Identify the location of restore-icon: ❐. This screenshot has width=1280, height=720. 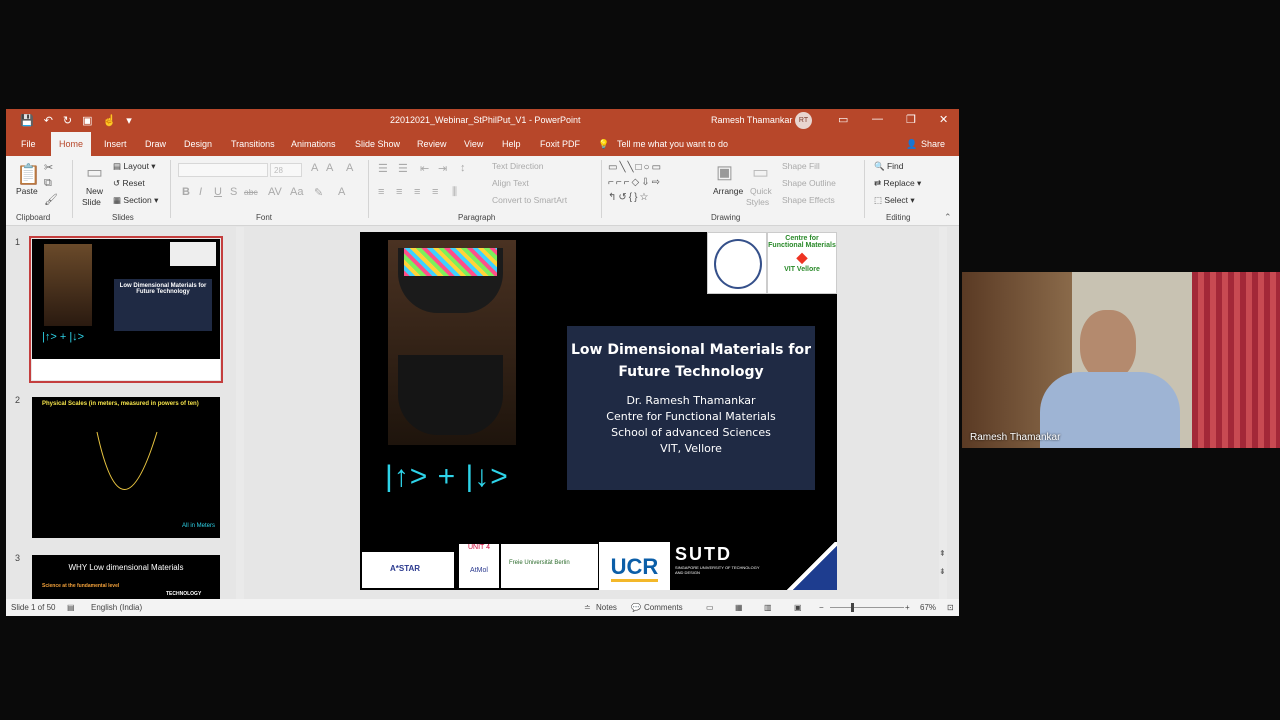
(911, 119).